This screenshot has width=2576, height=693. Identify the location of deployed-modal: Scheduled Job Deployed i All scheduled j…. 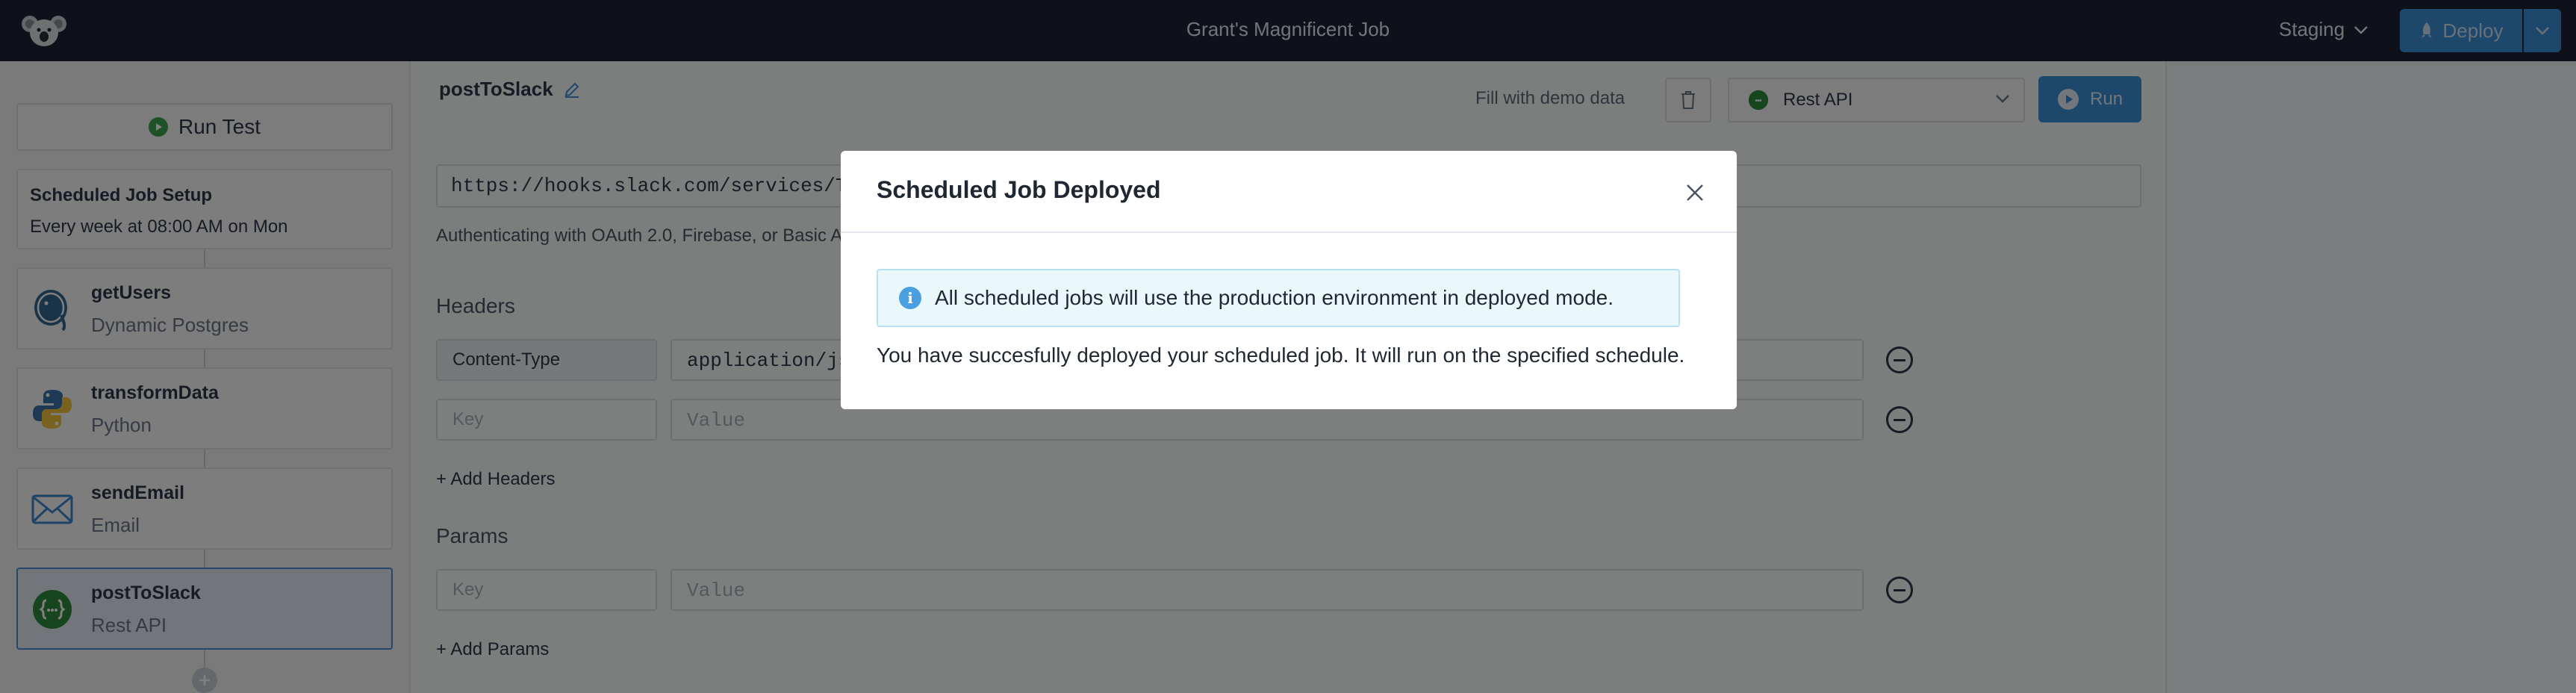
(1289, 280).